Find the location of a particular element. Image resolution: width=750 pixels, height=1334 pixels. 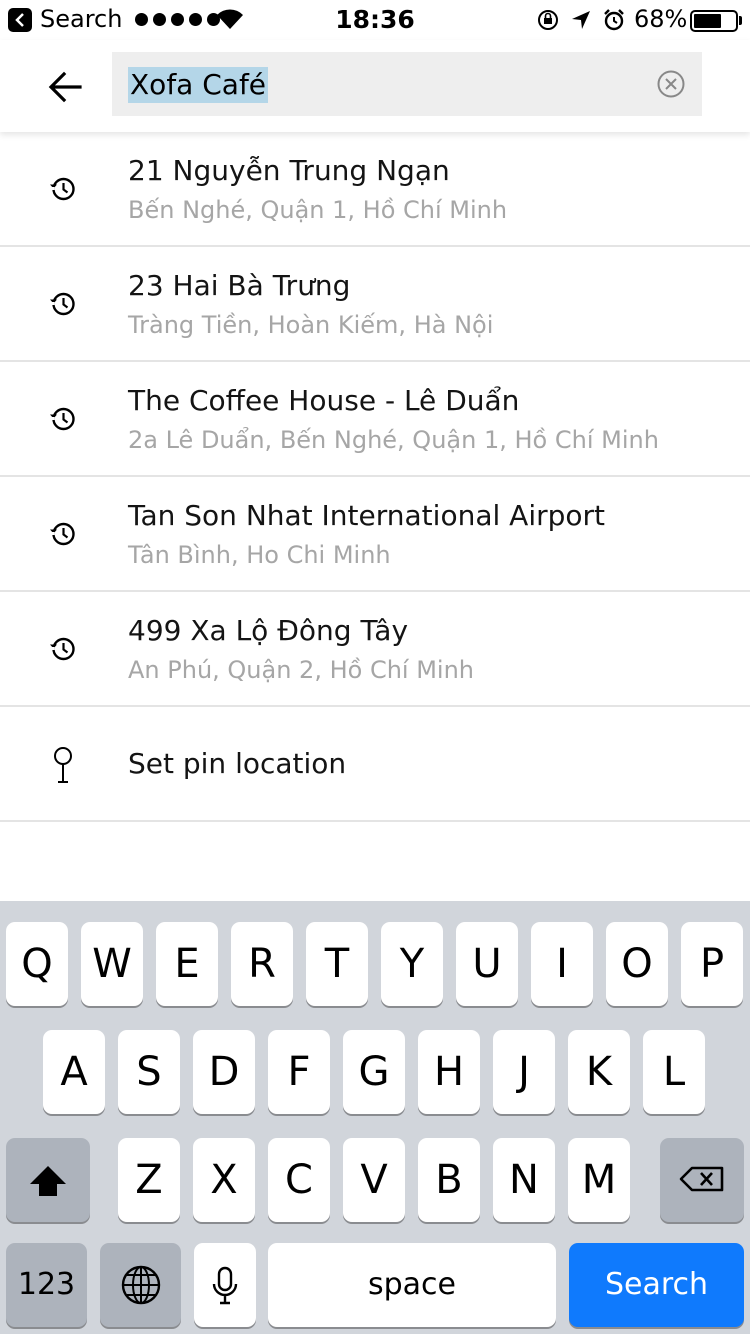

key-j: J is located at coordinates (524, 1072).